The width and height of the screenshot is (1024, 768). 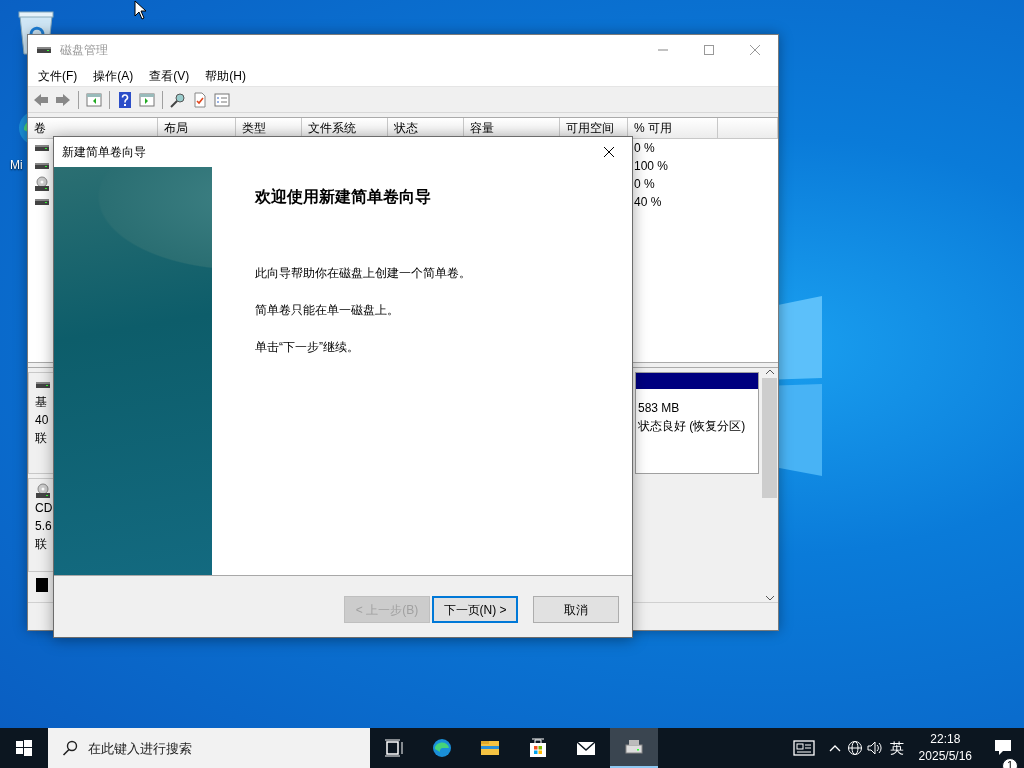 What do you see at coordinates (94, 99) in the screenshot?
I see `panel-icon` at bounding box center [94, 99].